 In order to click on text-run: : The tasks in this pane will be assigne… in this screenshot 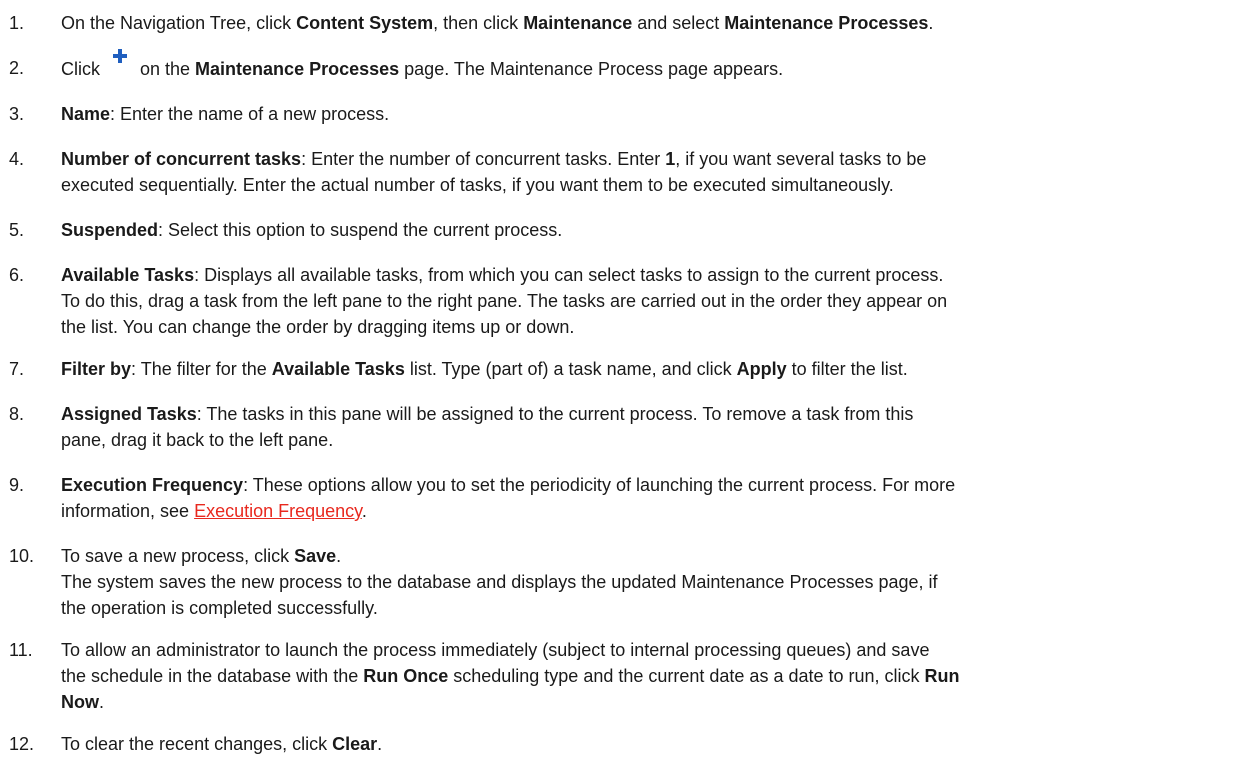, I will do `click(555, 414)`.